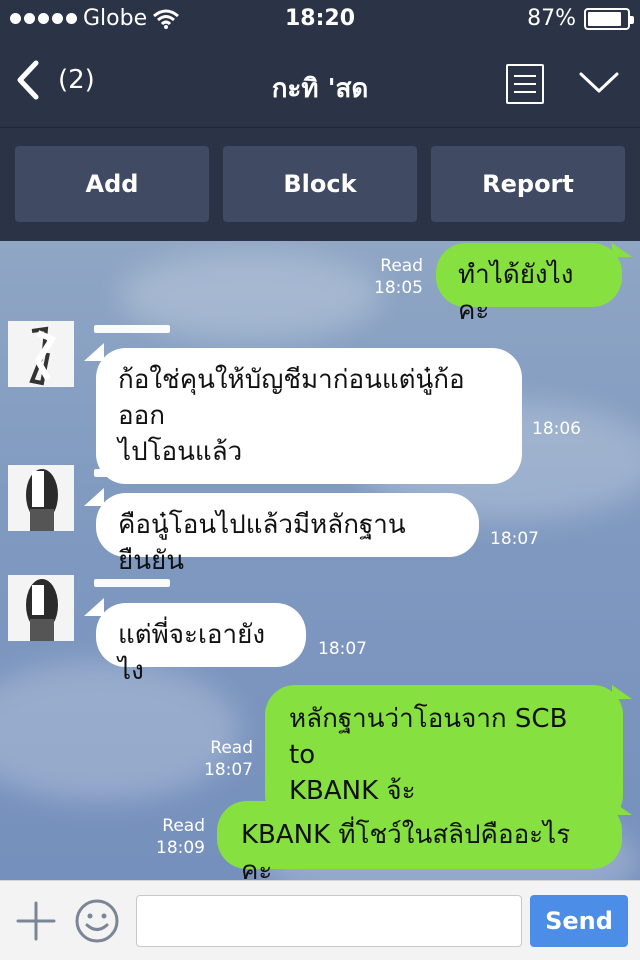  Describe the element at coordinates (529, 284) in the screenshot. I see `message-bubble-outgoing: ทำได้ยังไงคะ` at that location.